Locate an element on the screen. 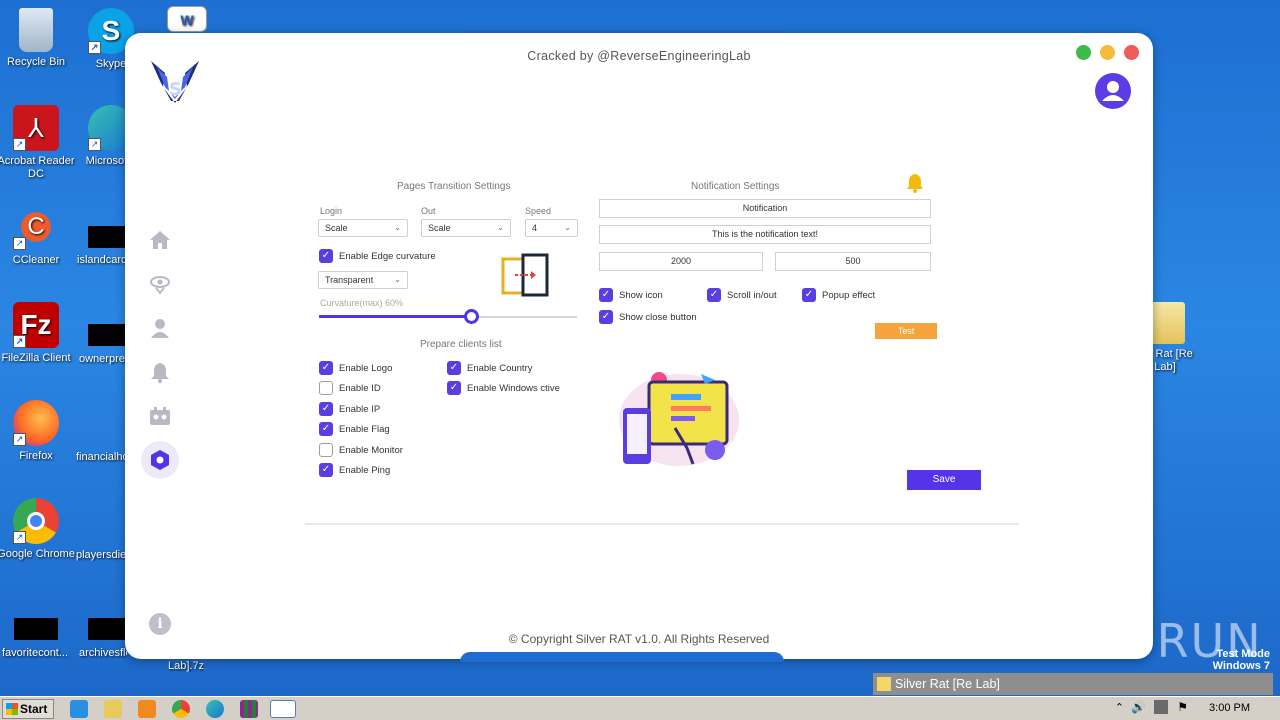 The width and height of the screenshot is (1280, 720). checkbox-box is located at coordinates (326, 450).